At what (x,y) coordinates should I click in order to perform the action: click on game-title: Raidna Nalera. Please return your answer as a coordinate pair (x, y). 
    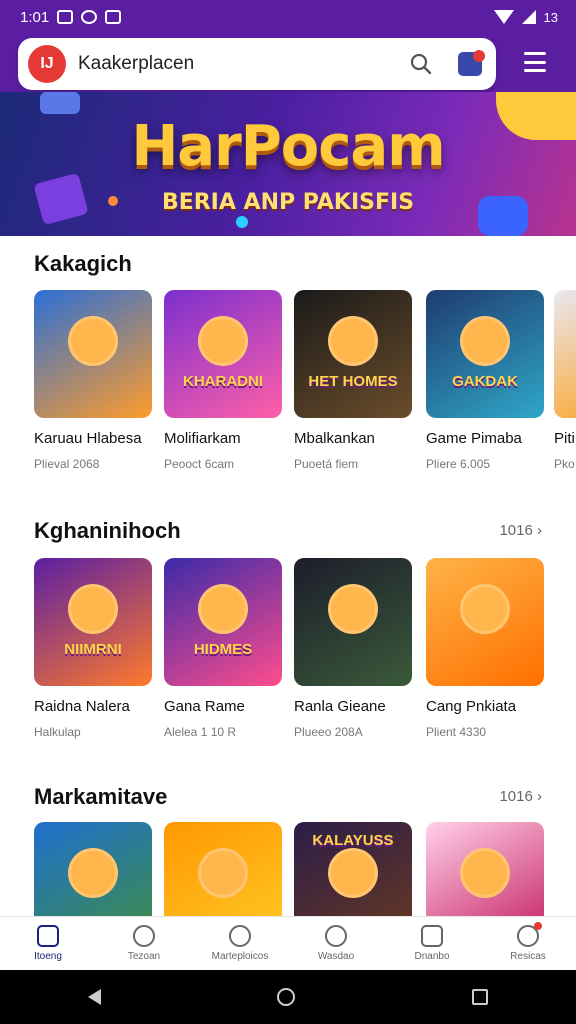
    Looking at the image, I should click on (82, 706).